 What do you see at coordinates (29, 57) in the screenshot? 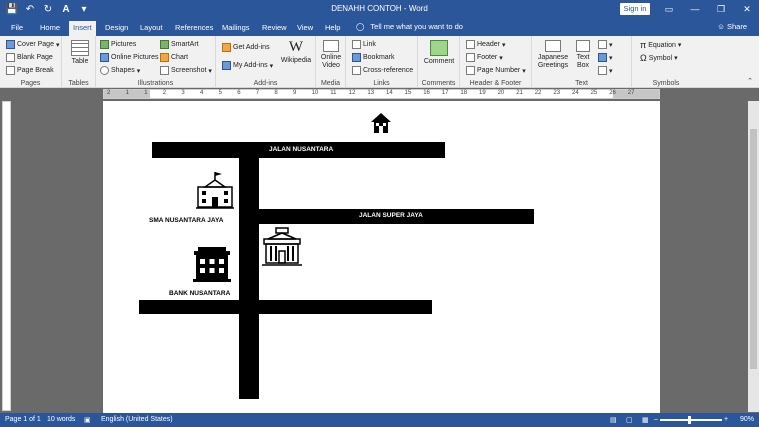
I see `blank-page-button: Blank Page` at bounding box center [29, 57].